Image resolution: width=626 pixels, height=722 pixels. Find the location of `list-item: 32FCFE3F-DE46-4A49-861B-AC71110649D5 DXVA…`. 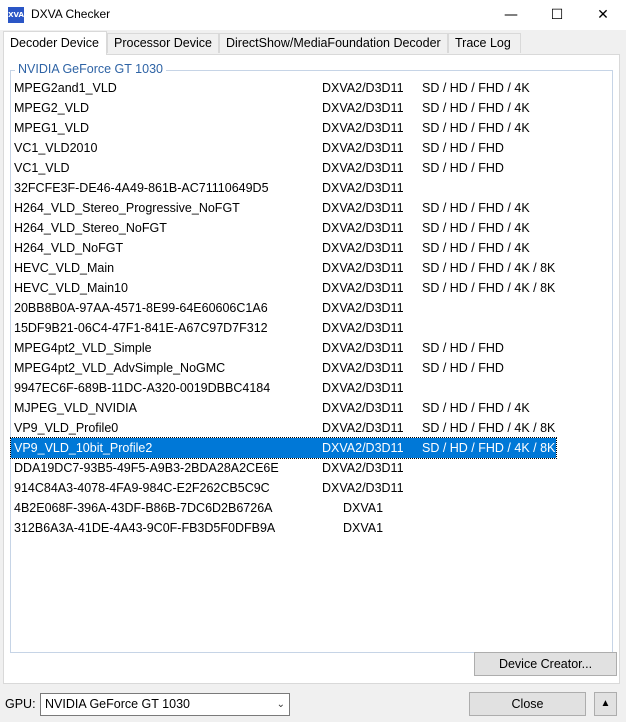

list-item: 32FCFE3F-DE46-4A49-861B-AC71110649D5 DXVA… is located at coordinates (283, 188).